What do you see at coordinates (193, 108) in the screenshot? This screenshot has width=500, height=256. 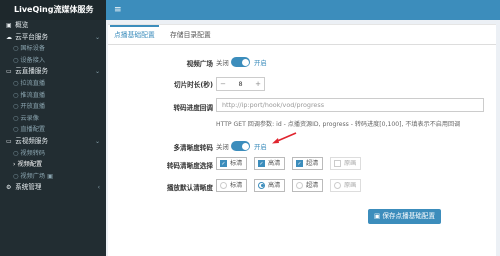 I see `transcode-callback-label: 转码进度回调` at bounding box center [193, 108].